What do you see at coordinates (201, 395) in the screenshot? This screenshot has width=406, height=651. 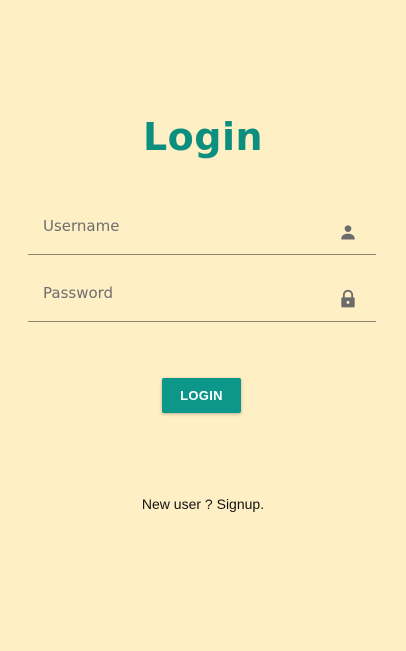 I see `login-button: LOGIN` at bounding box center [201, 395].